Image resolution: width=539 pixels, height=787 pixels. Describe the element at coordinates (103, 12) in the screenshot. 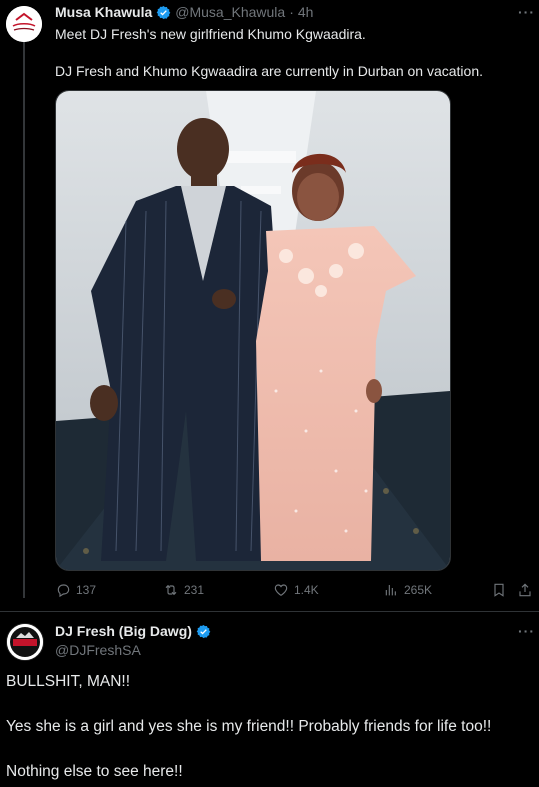

I see `author-name: Musa Khawula` at that location.